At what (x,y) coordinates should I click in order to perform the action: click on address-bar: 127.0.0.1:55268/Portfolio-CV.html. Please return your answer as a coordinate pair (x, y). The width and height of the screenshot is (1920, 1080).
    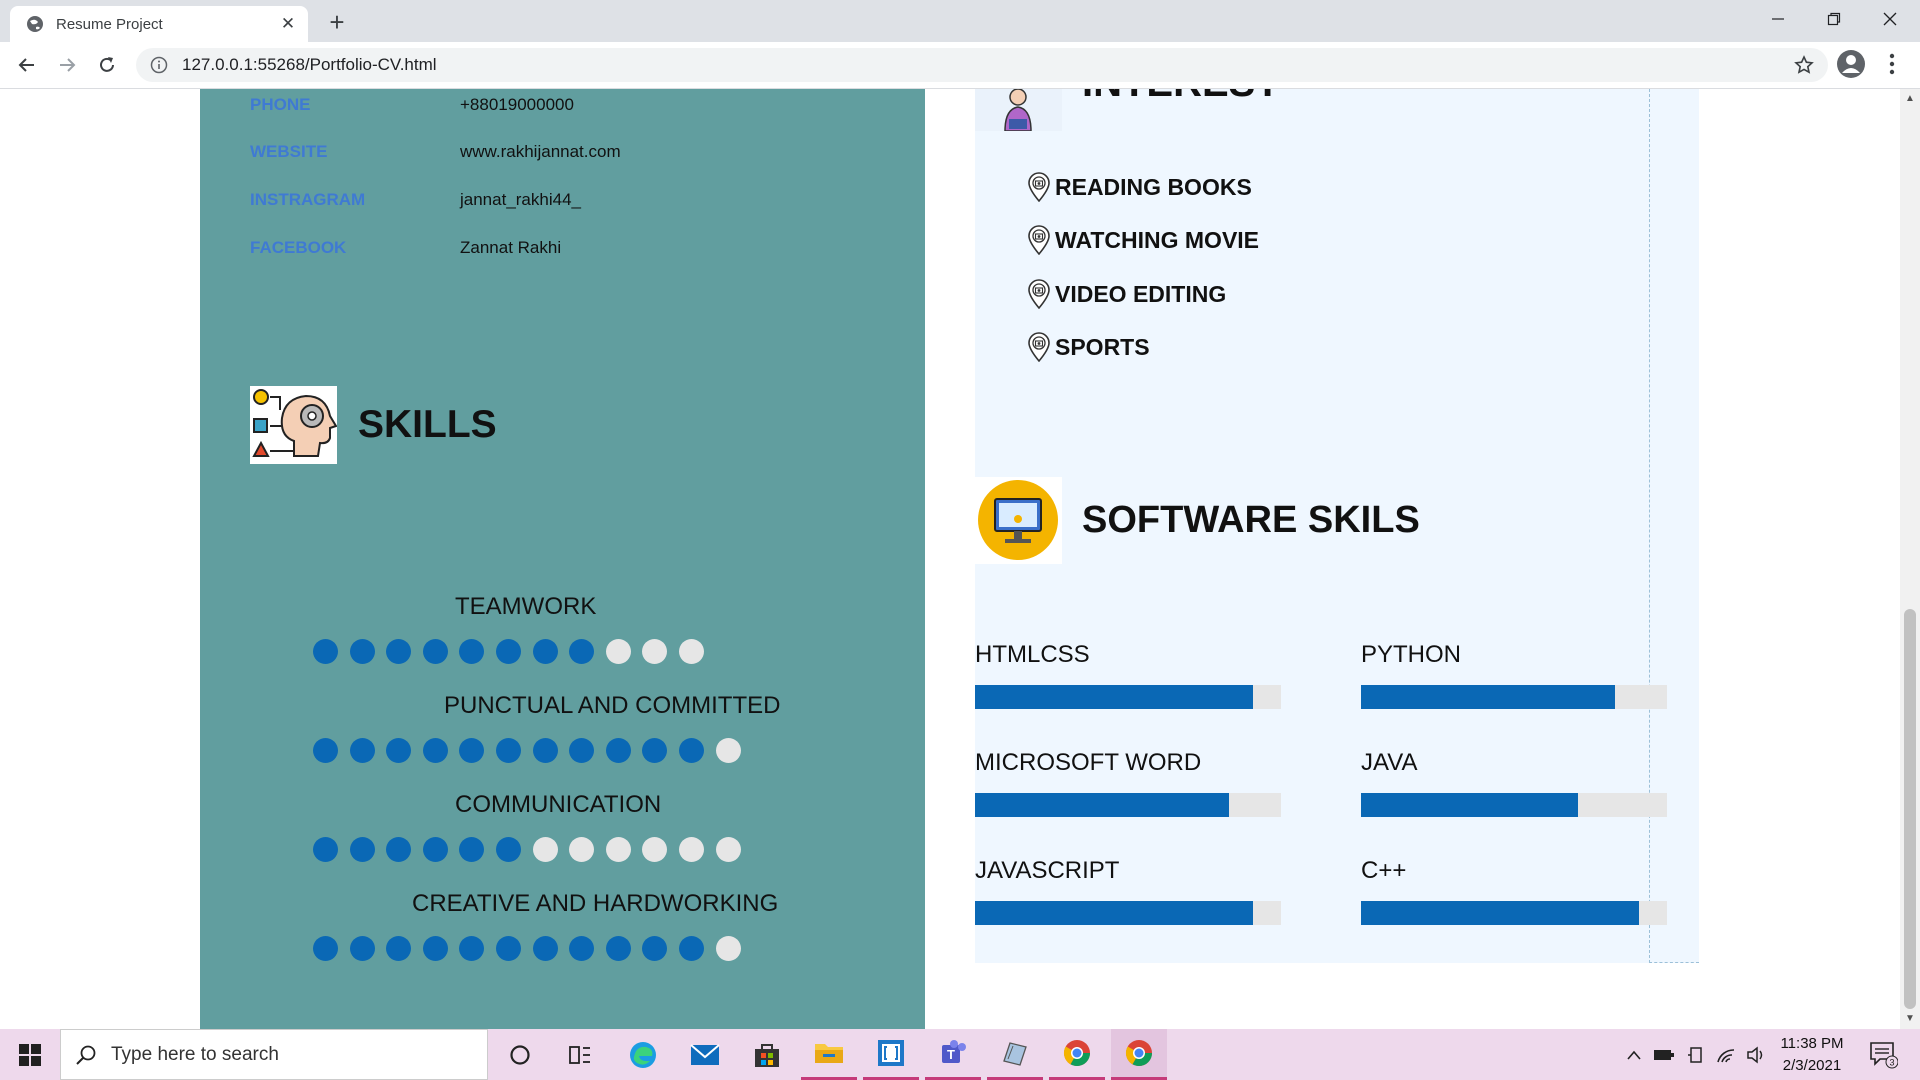
    Looking at the image, I should click on (982, 65).